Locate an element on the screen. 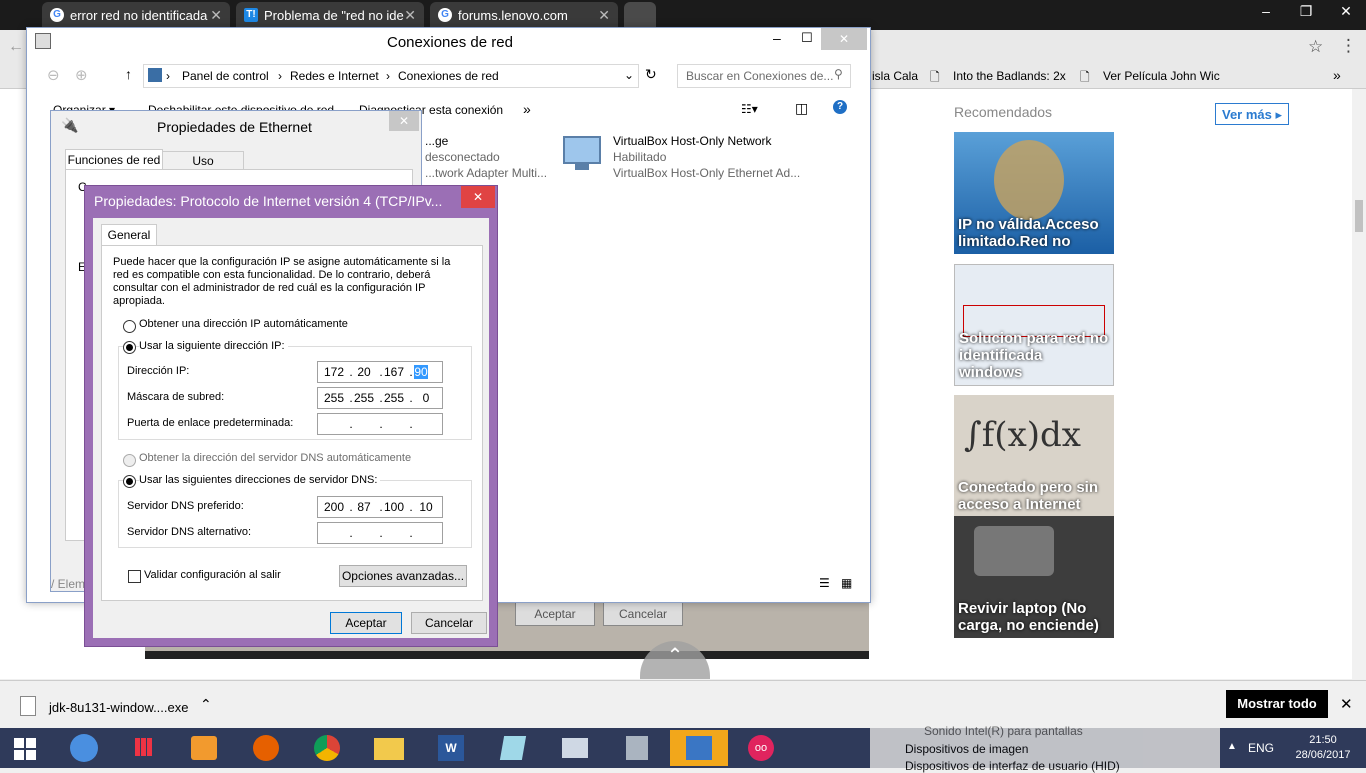 The height and width of the screenshot is (773, 1366). browser-tab-2: T! Problema de "red no ide ✕ is located at coordinates (330, 15).